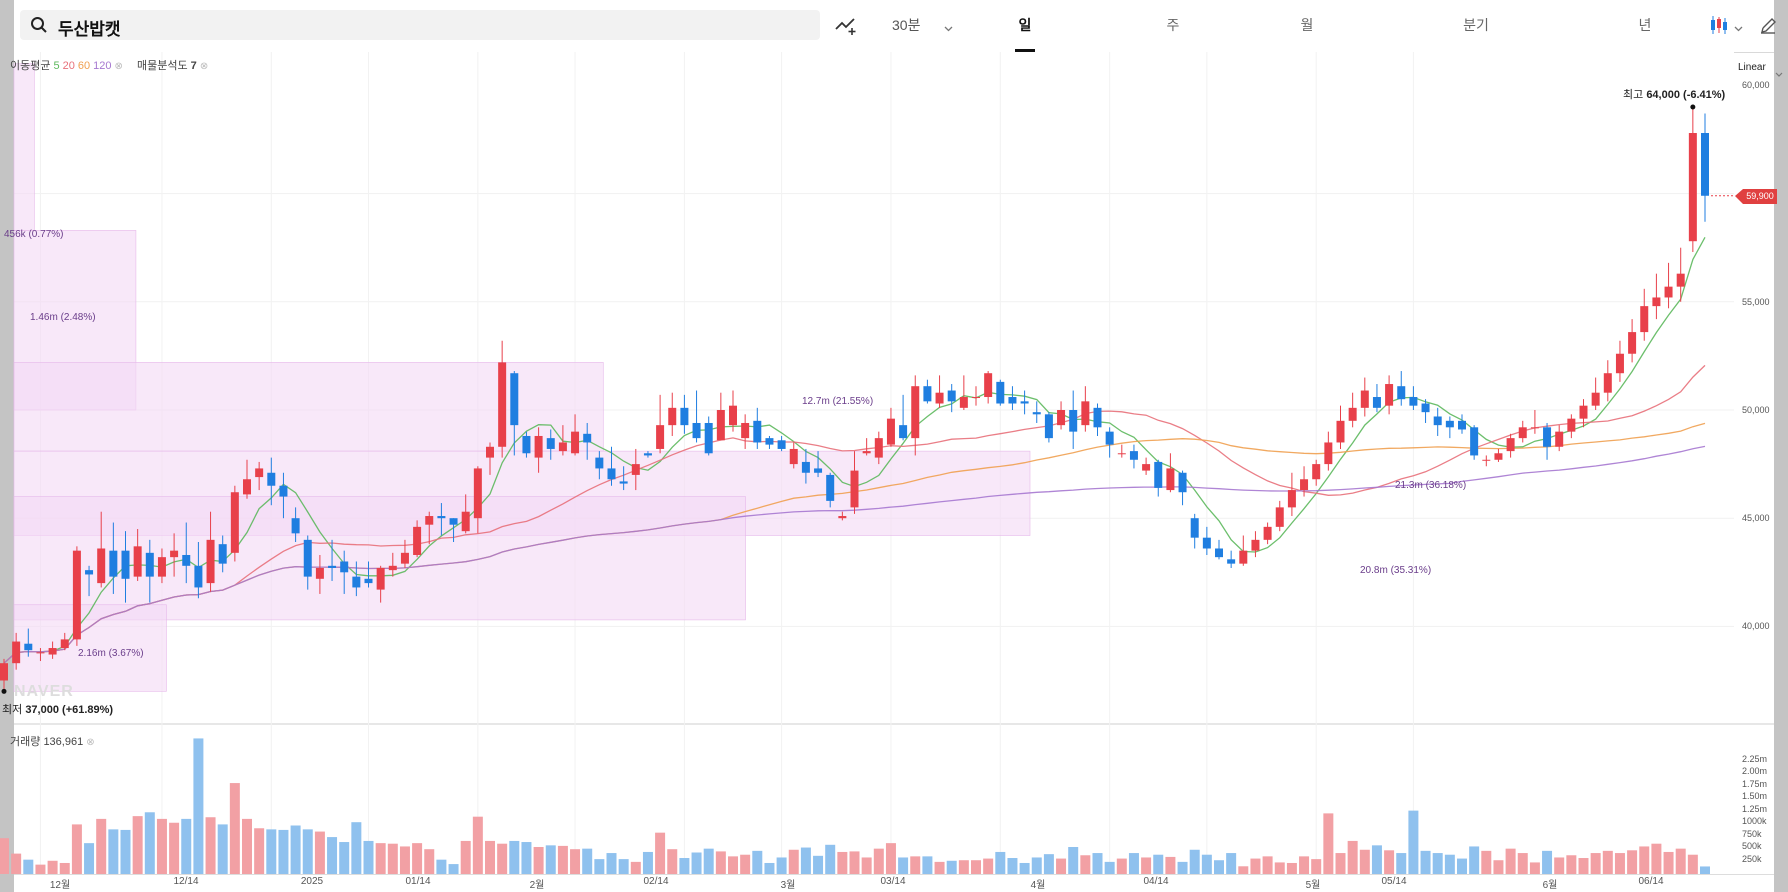  Describe the element at coordinates (52, 741) in the screenshot. I see `volume-legend: 거래량 136,961 ⊗` at that location.